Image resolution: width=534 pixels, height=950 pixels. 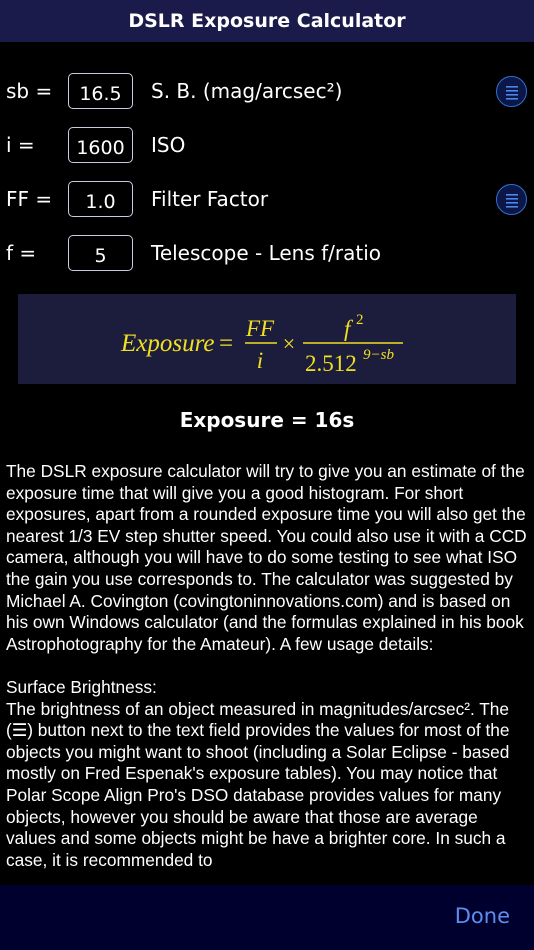 I want to click on exposure-result: Exposure = 16s, so click(x=267, y=420).